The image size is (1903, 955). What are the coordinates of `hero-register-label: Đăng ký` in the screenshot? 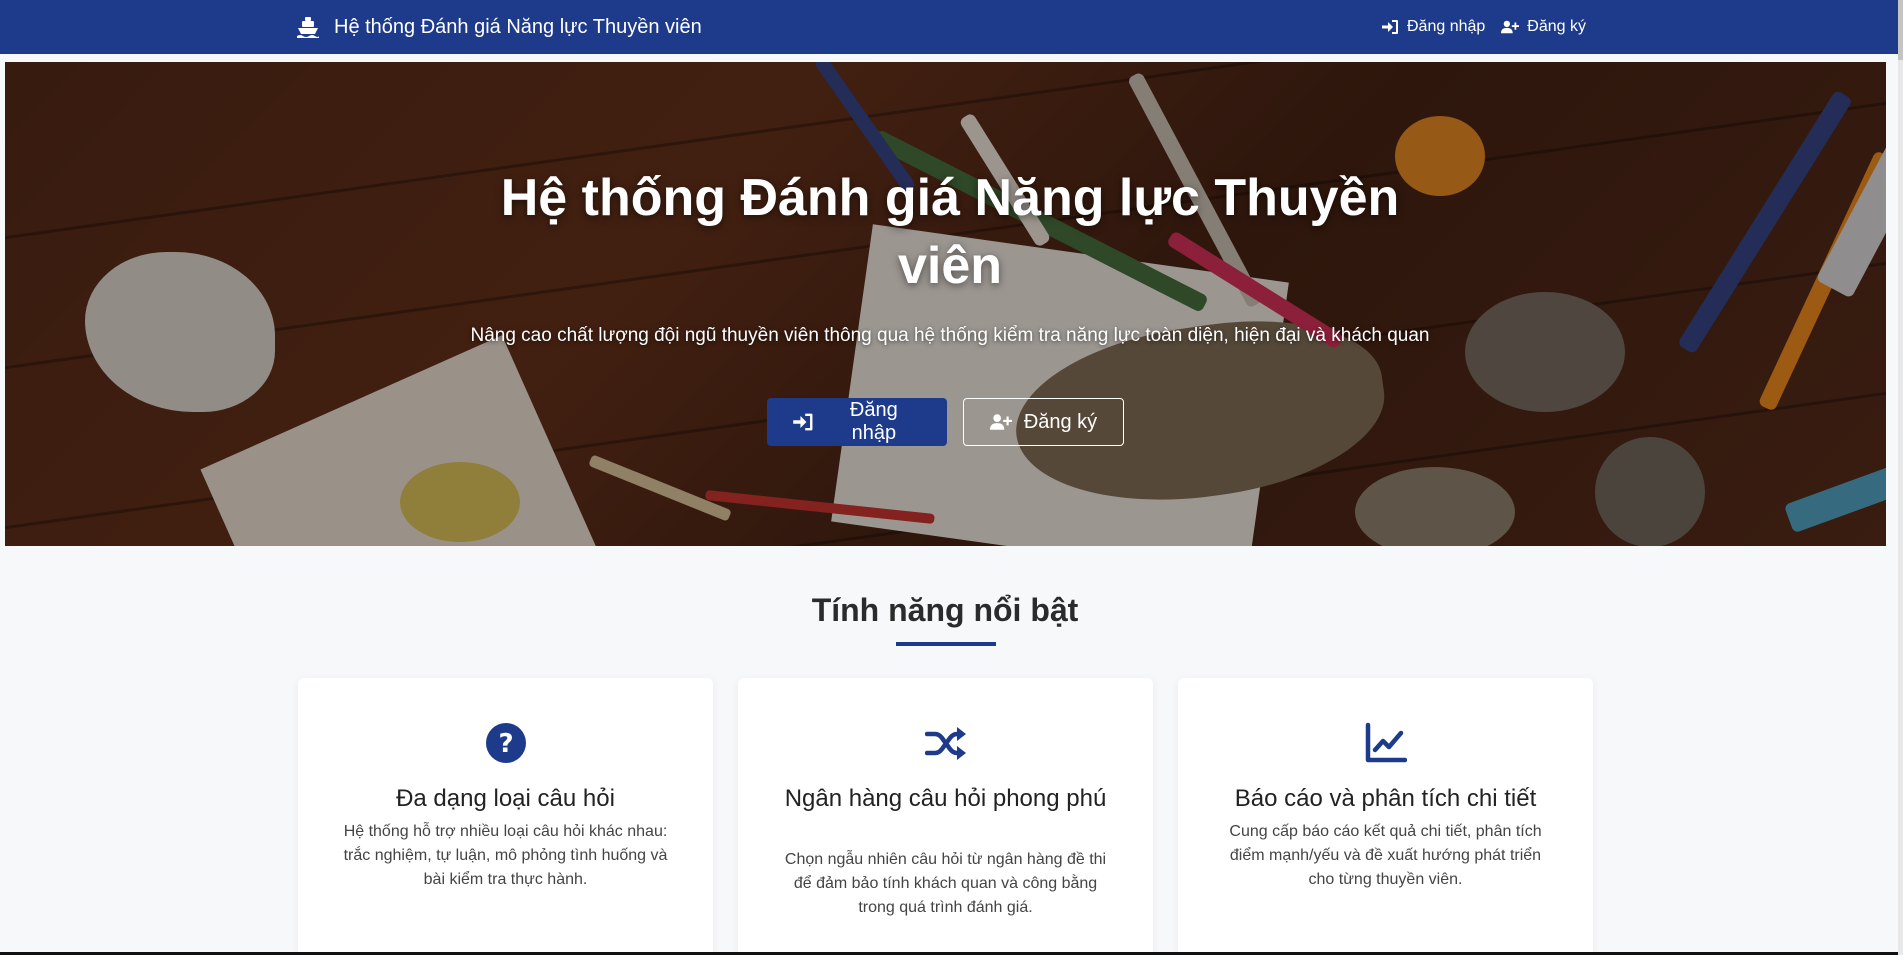 It's located at (1060, 421).